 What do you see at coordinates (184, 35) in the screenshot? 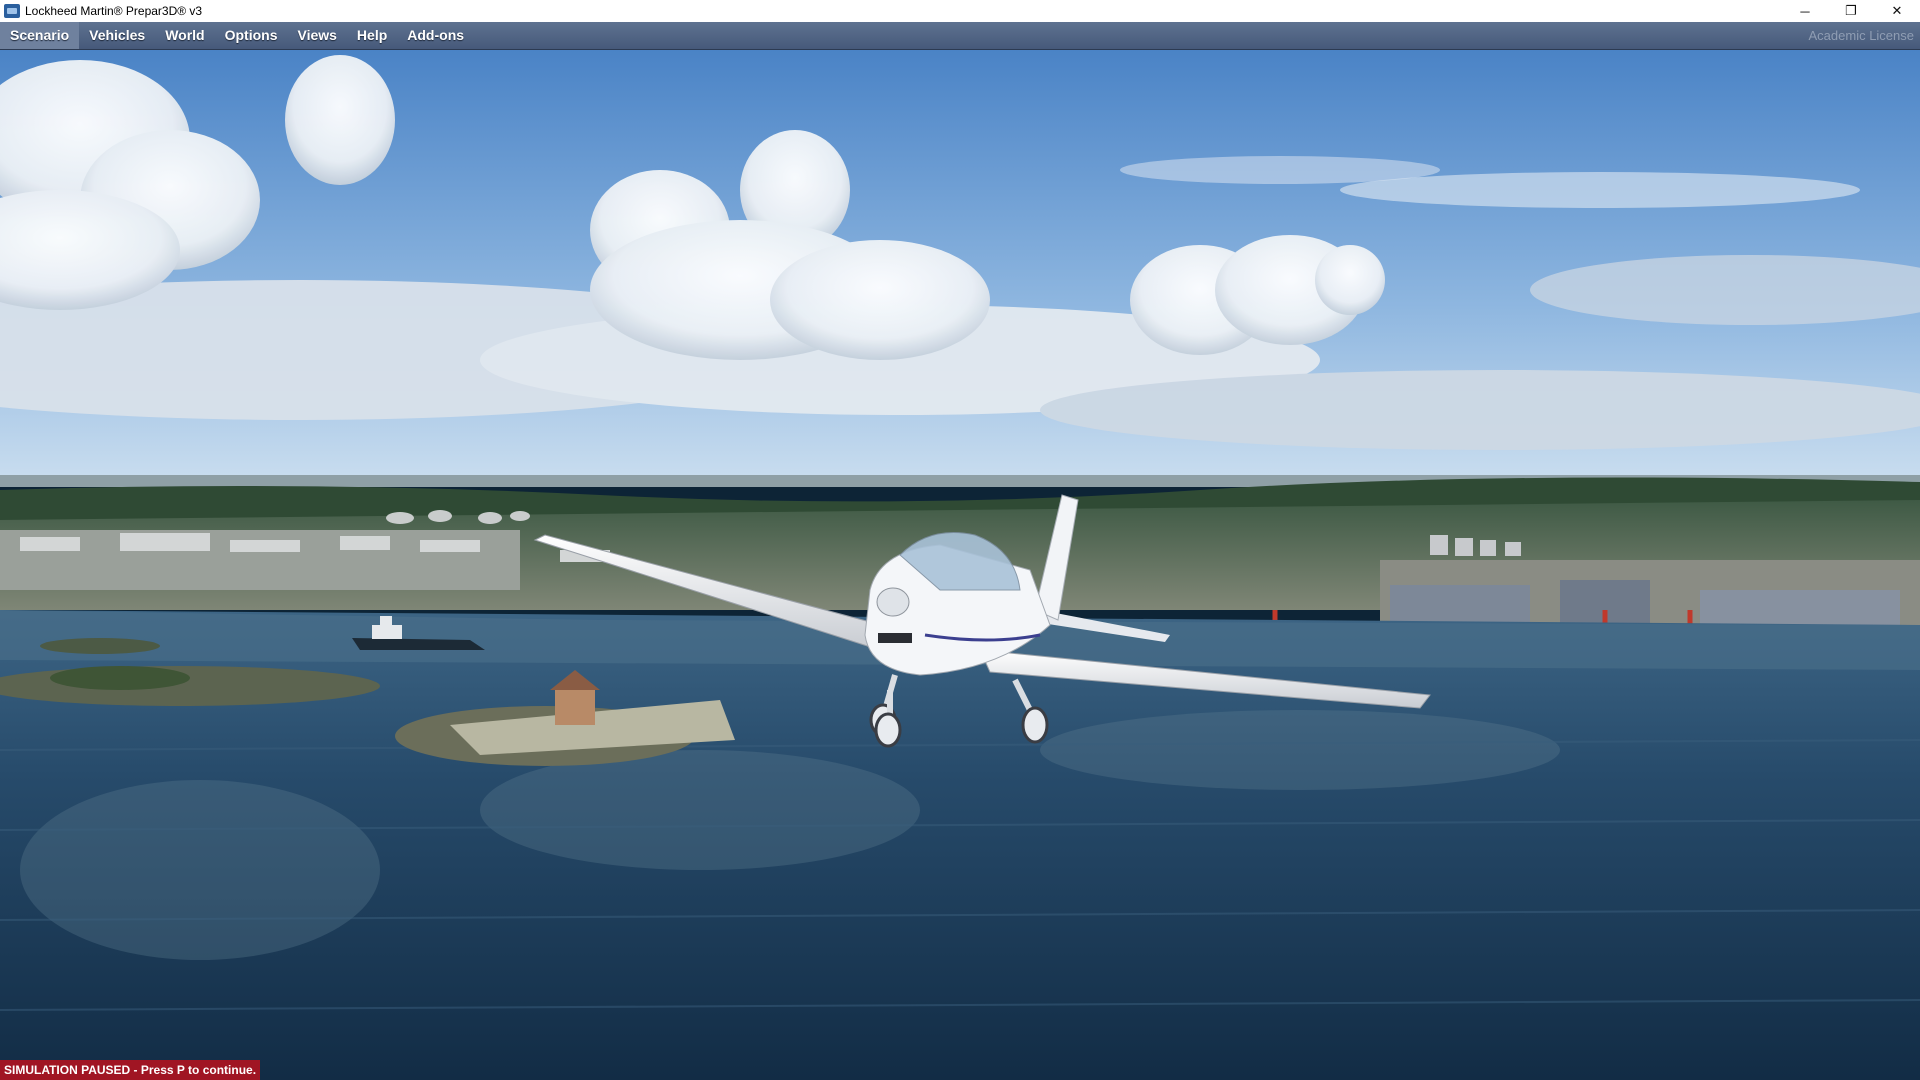
I see `menu-world: World` at bounding box center [184, 35].